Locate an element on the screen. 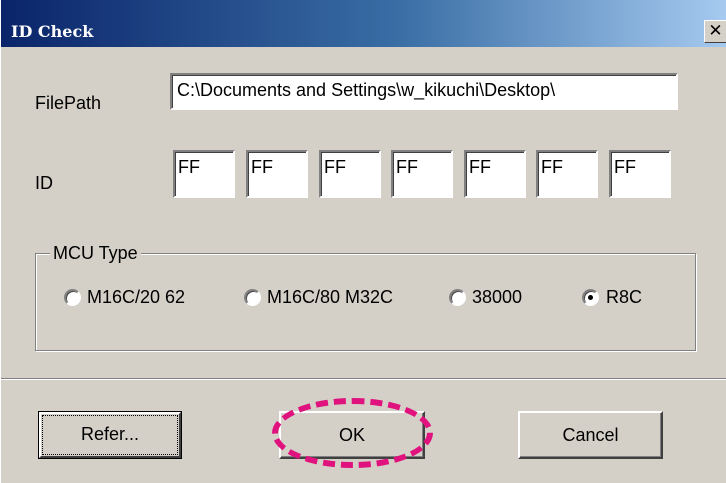 The height and width of the screenshot is (483, 726). mcu-type-label: MCU Type is located at coordinates (95, 253).